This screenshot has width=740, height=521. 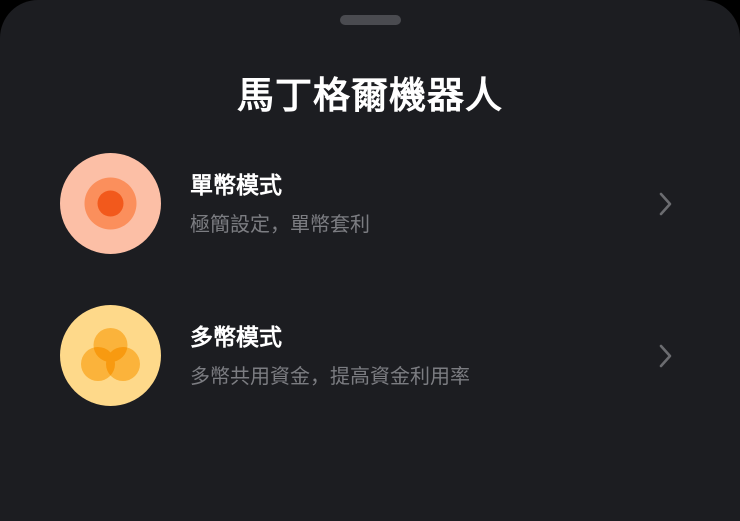 I want to click on mode-description: 多幣共用資金，提高資金利用率, so click(x=330, y=376).